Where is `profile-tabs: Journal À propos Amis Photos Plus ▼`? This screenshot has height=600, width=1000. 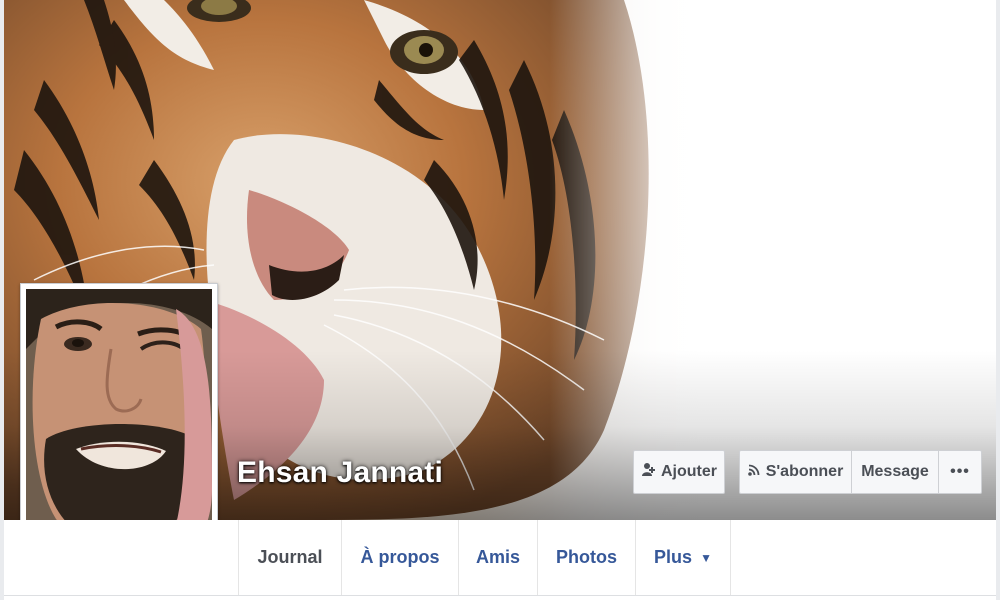
profile-tabs: Journal À propos Amis Photos Plus ▼ is located at coordinates (484, 557).